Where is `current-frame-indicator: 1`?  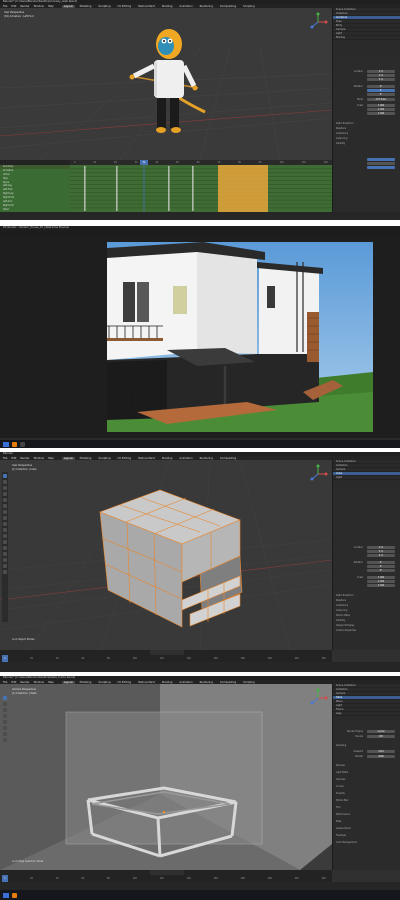
current-frame-indicator: 1 is located at coordinates (5, 878).